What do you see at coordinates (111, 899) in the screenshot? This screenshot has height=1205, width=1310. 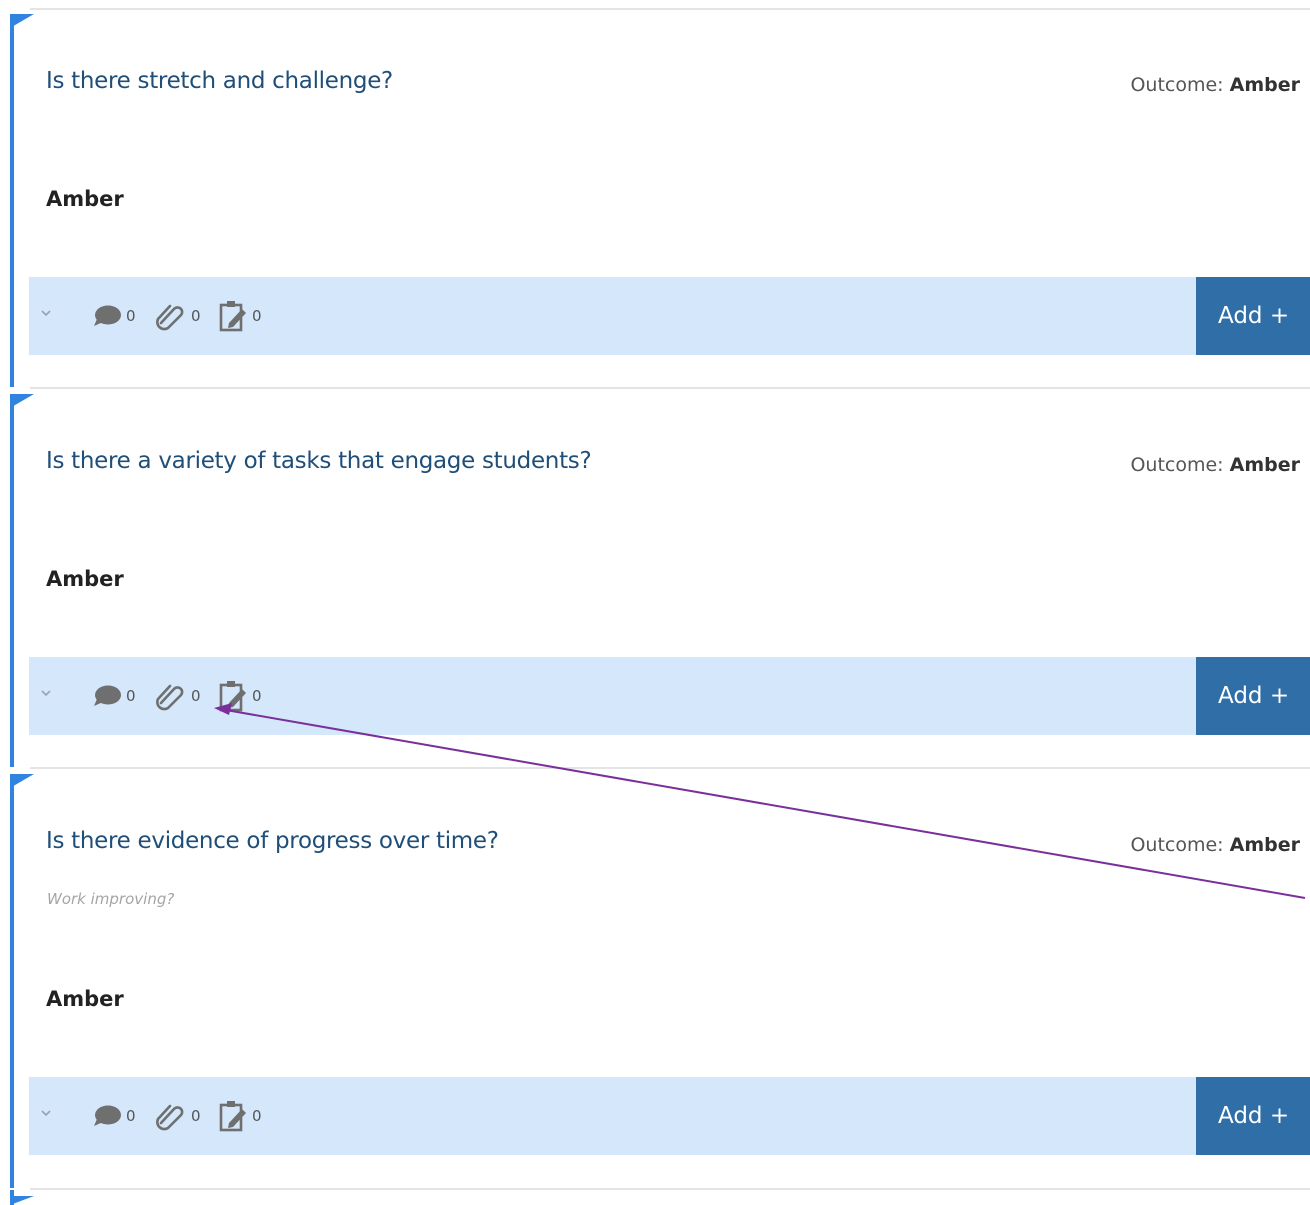 I see `criterion-hint: Work improving?` at bounding box center [111, 899].